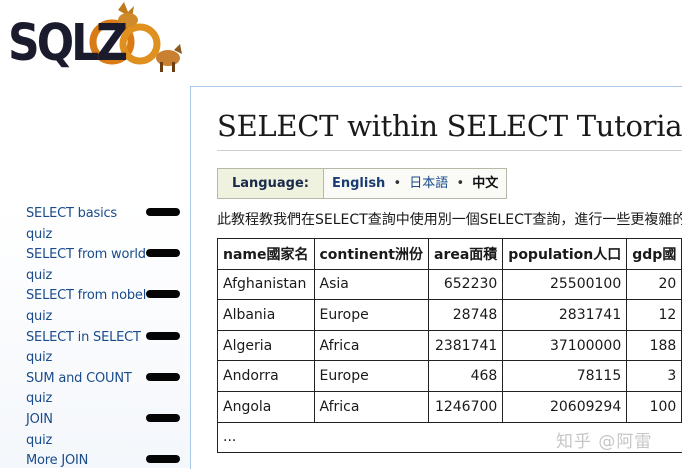  I want to click on sidebar-item: SUM and COUNT, so click(106, 377).